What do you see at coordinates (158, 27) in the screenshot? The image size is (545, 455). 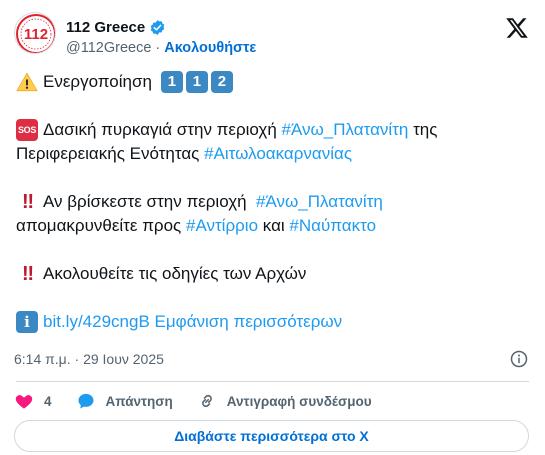 I see `verified-badge-icon` at bounding box center [158, 27].